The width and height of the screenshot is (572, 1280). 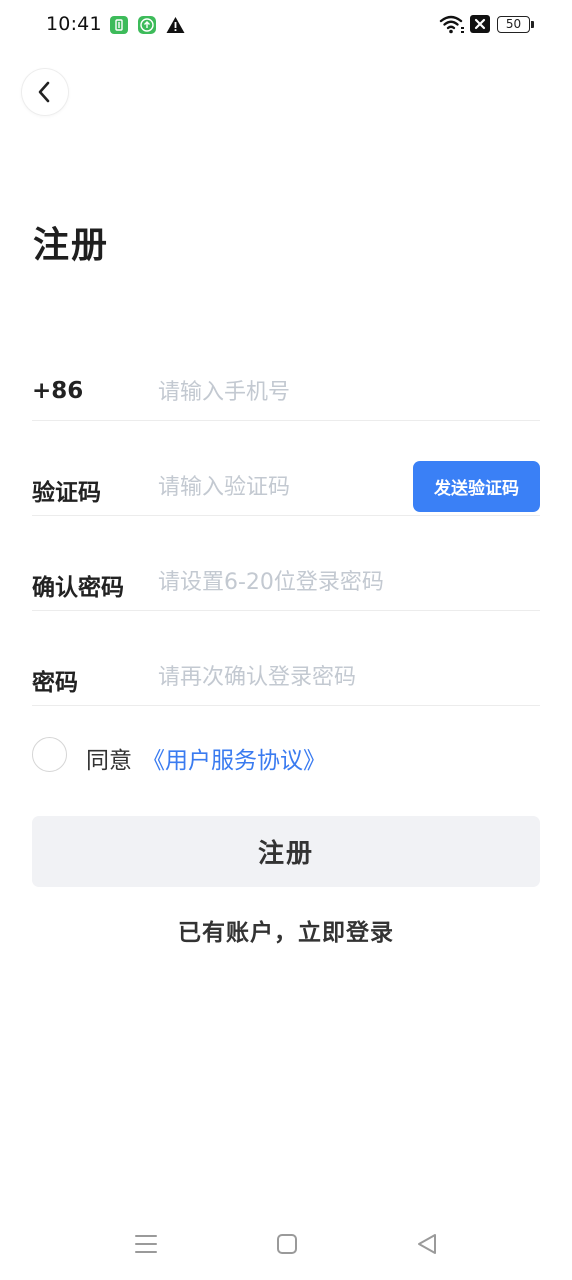 What do you see at coordinates (348, 582) in the screenshot?
I see `confirm-password-input` at bounding box center [348, 582].